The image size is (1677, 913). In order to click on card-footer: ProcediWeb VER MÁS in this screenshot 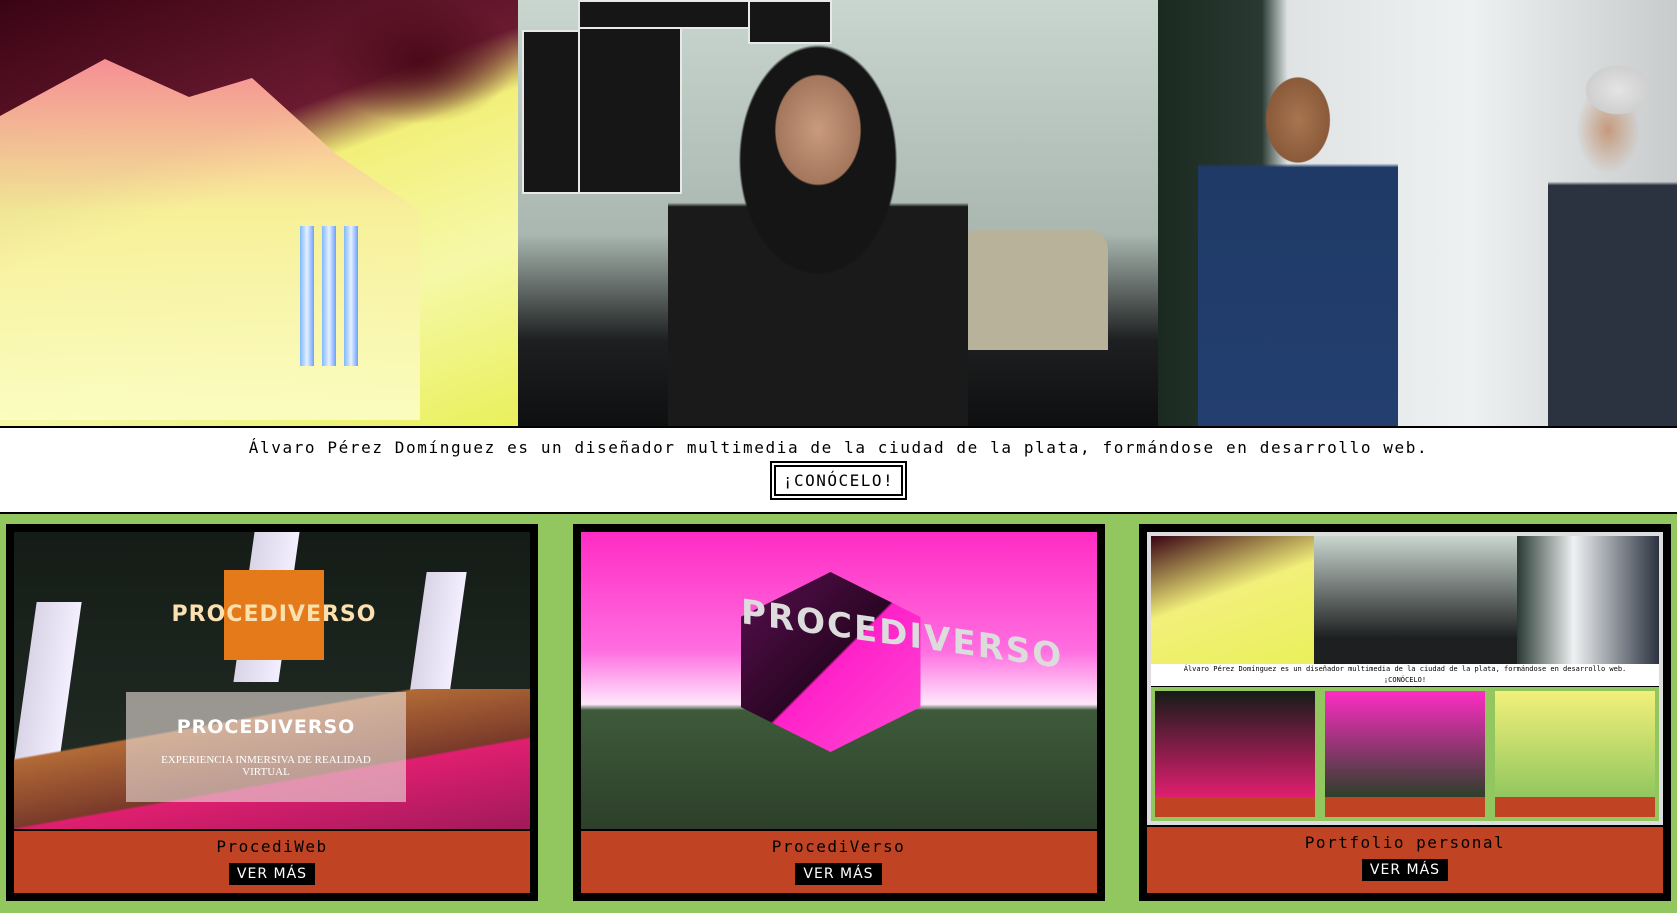, I will do `click(272, 863)`.